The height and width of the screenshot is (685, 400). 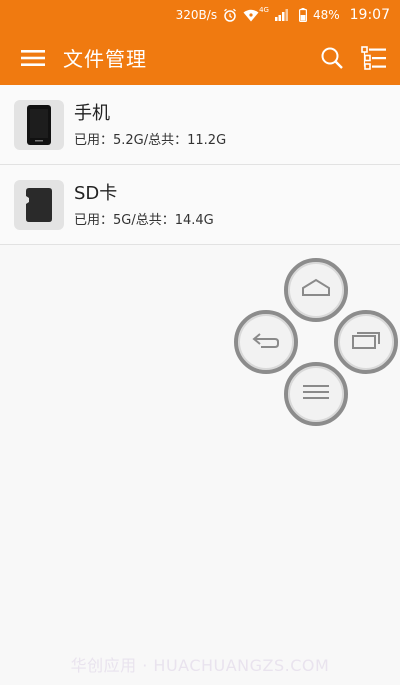 What do you see at coordinates (144, 220) in the screenshot?
I see `storage-usage: 已用：5G/总共：14.4G` at bounding box center [144, 220].